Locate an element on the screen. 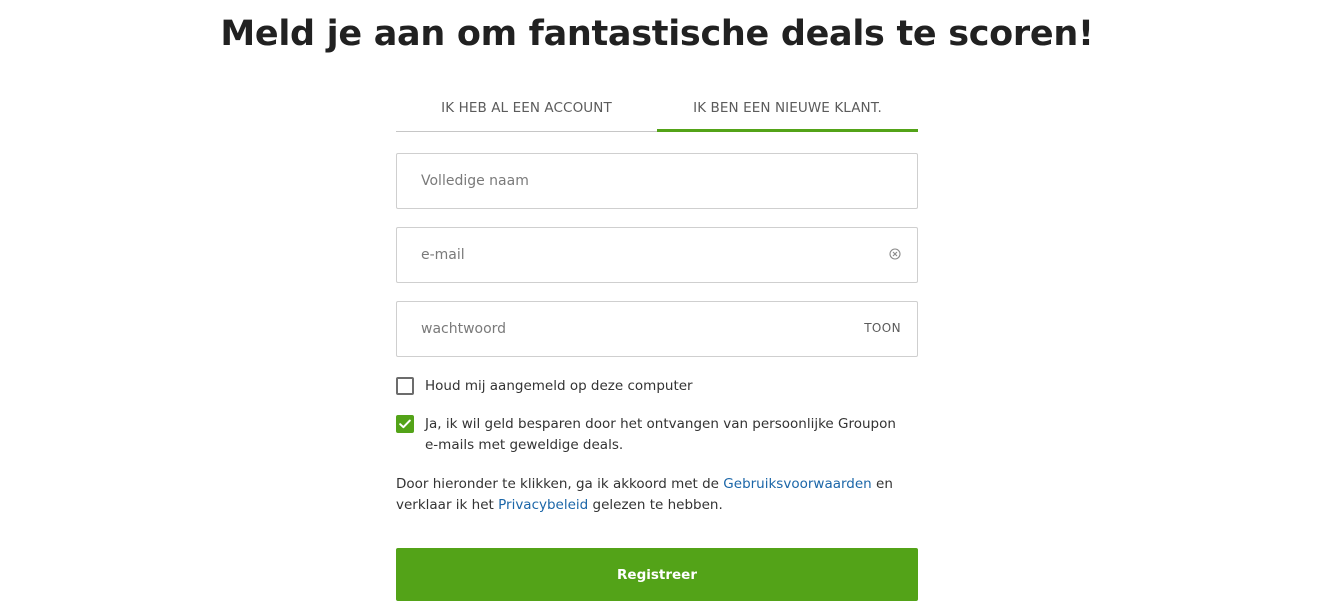 The image size is (1318, 601). checkmark-icon is located at coordinates (405, 424).